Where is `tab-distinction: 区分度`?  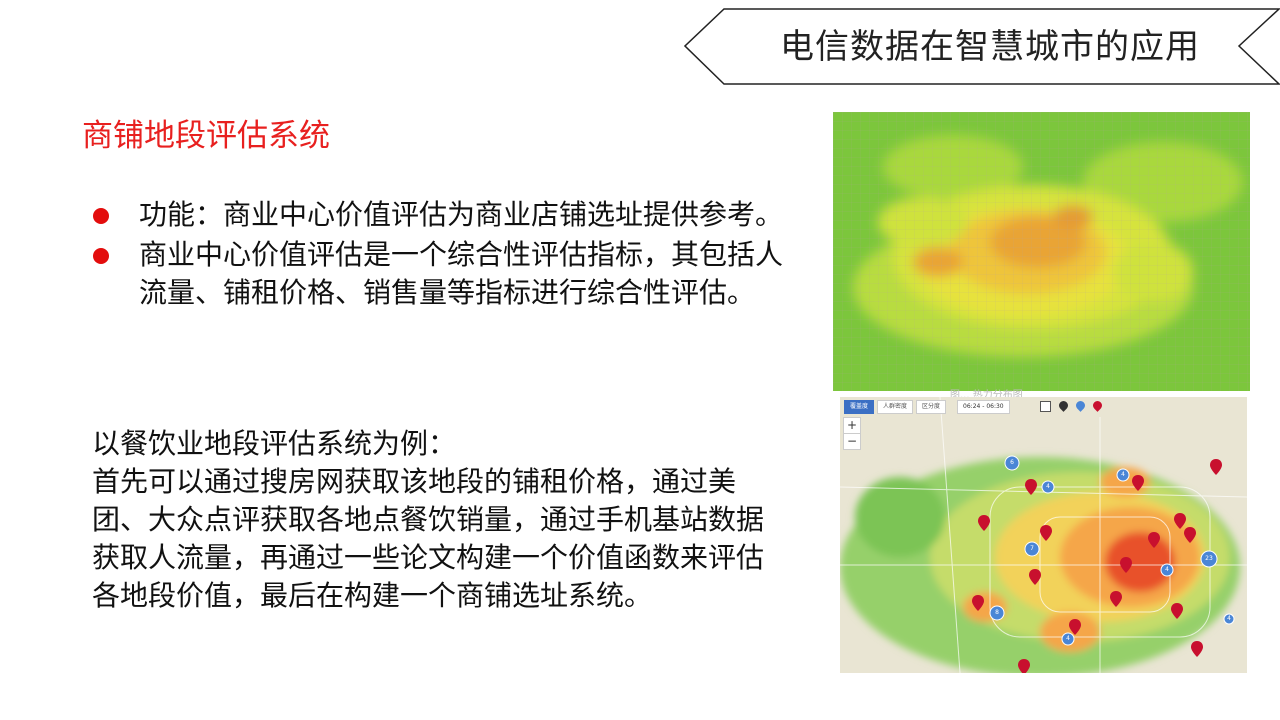
tab-distinction: 区分度 is located at coordinates (931, 407).